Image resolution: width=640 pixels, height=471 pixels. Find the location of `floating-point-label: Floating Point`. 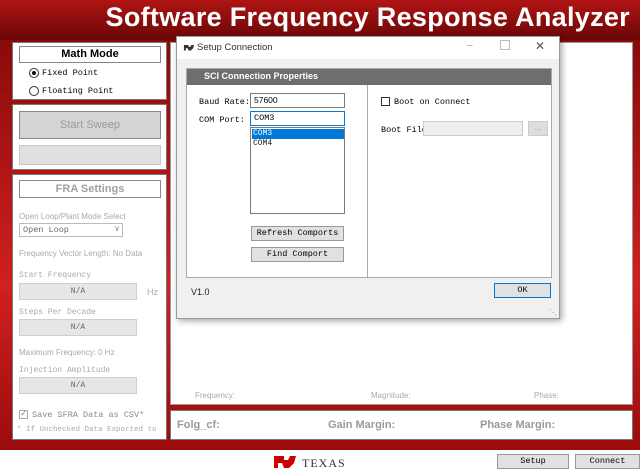

floating-point-label: Floating Point is located at coordinates (78, 91).